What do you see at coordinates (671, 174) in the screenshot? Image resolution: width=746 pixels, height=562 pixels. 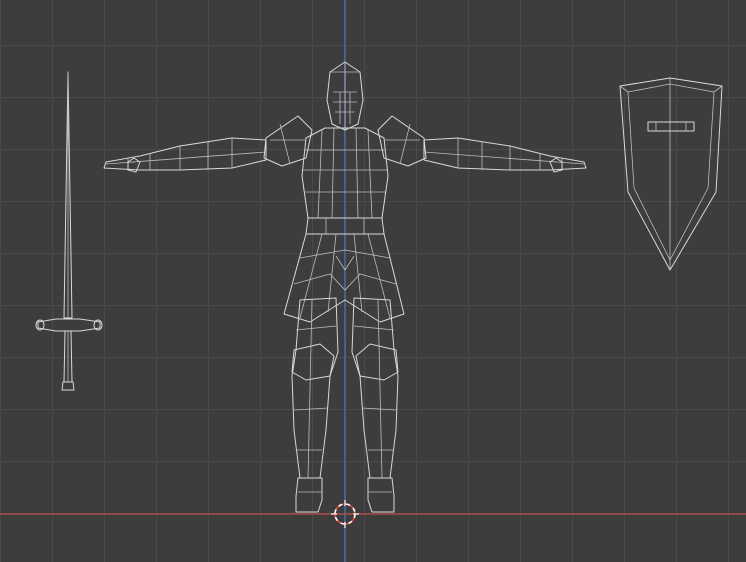 I see `shield-wireframe` at bounding box center [671, 174].